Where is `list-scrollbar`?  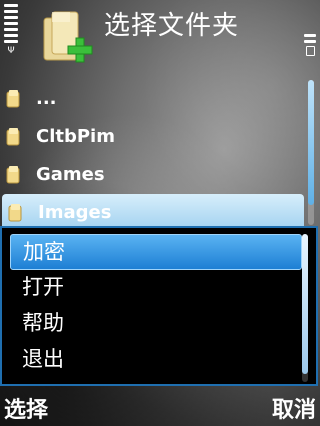 list-scrollbar is located at coordinates (311, 152).